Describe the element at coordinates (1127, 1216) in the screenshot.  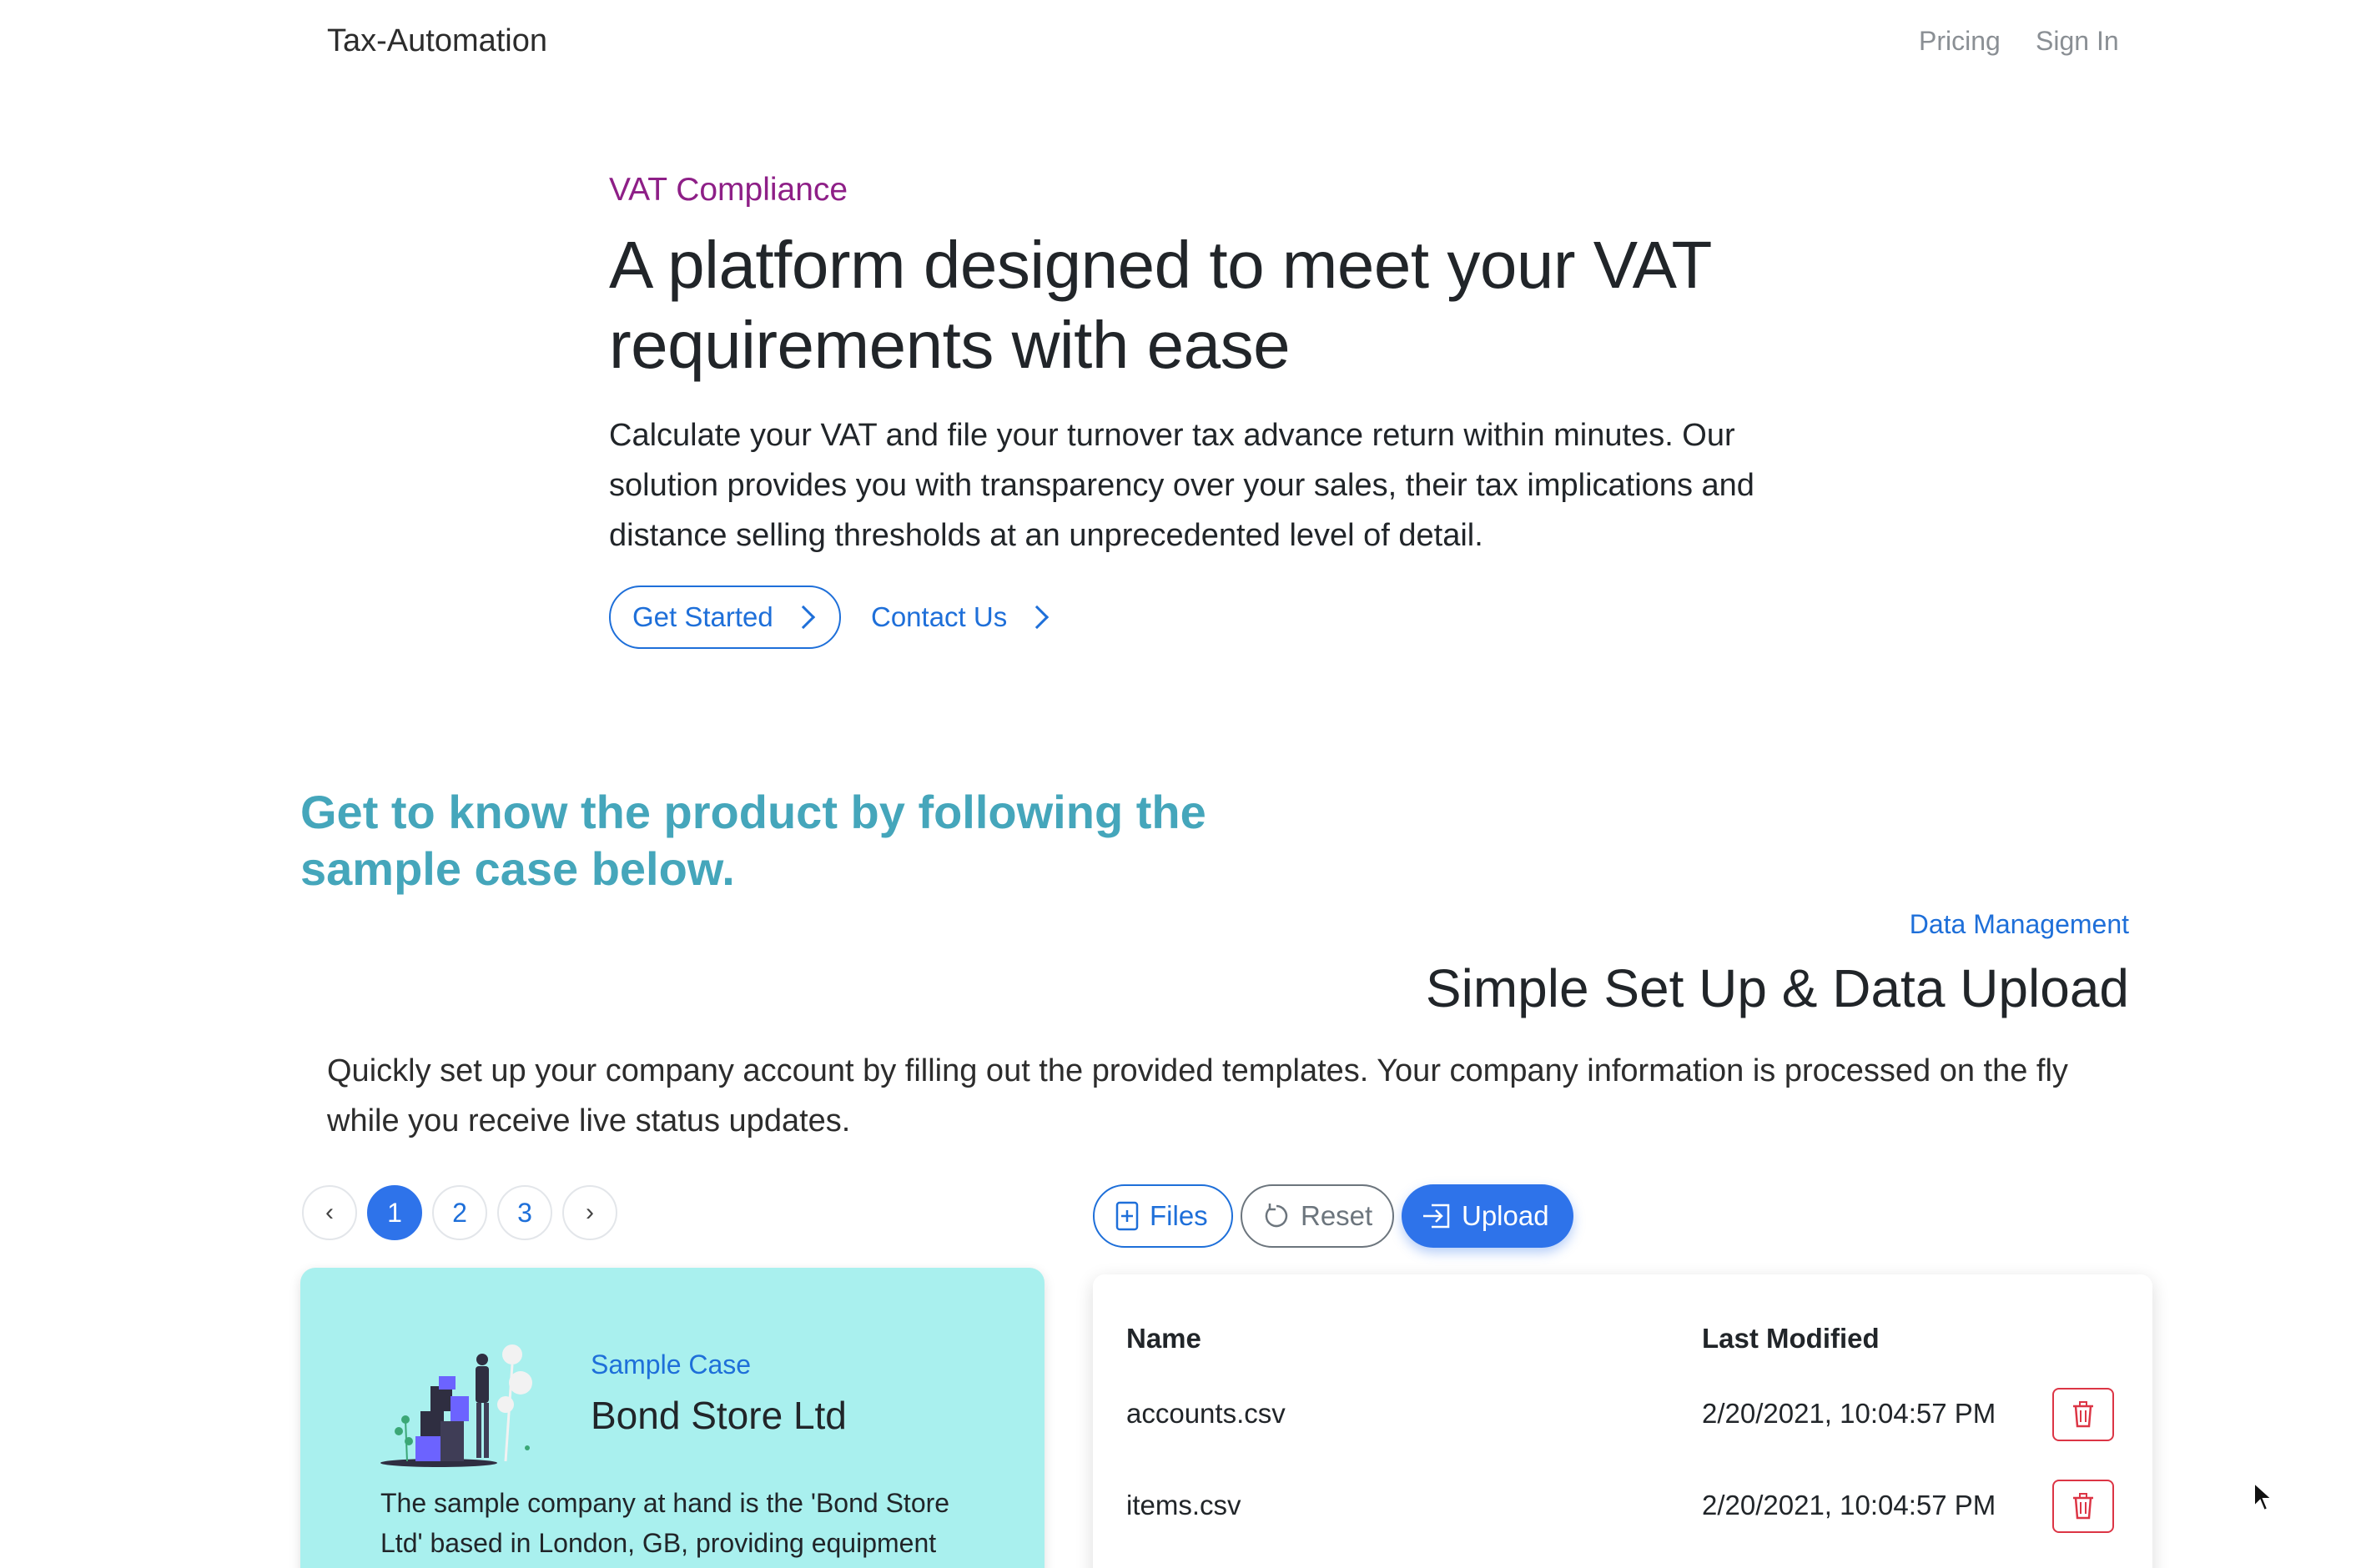
I see `file-plus-icon` at that location.